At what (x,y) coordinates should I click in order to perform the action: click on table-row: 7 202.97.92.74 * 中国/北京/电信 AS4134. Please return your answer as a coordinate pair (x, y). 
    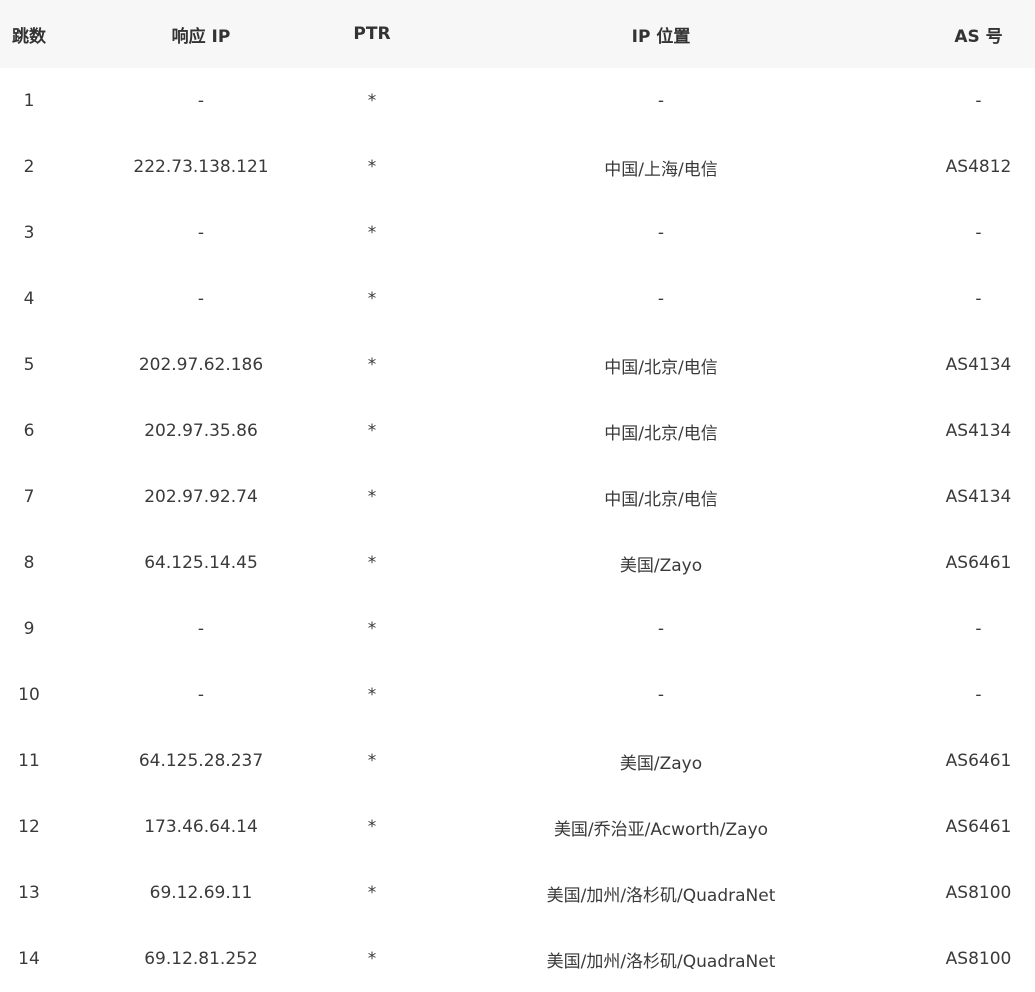
    Looking at the image, I should click on (517, 497).